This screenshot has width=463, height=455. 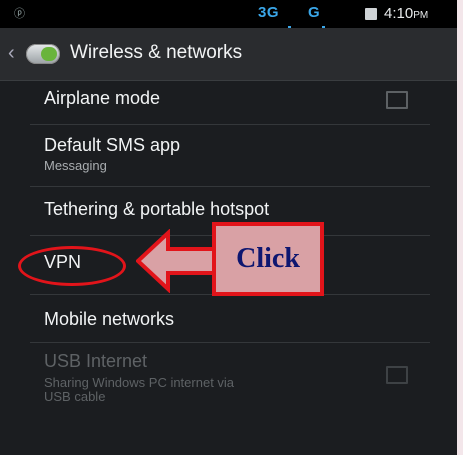 I want to click on setting-default-sms-app: Default SMS app Messaging, so click(x=228, y=155).